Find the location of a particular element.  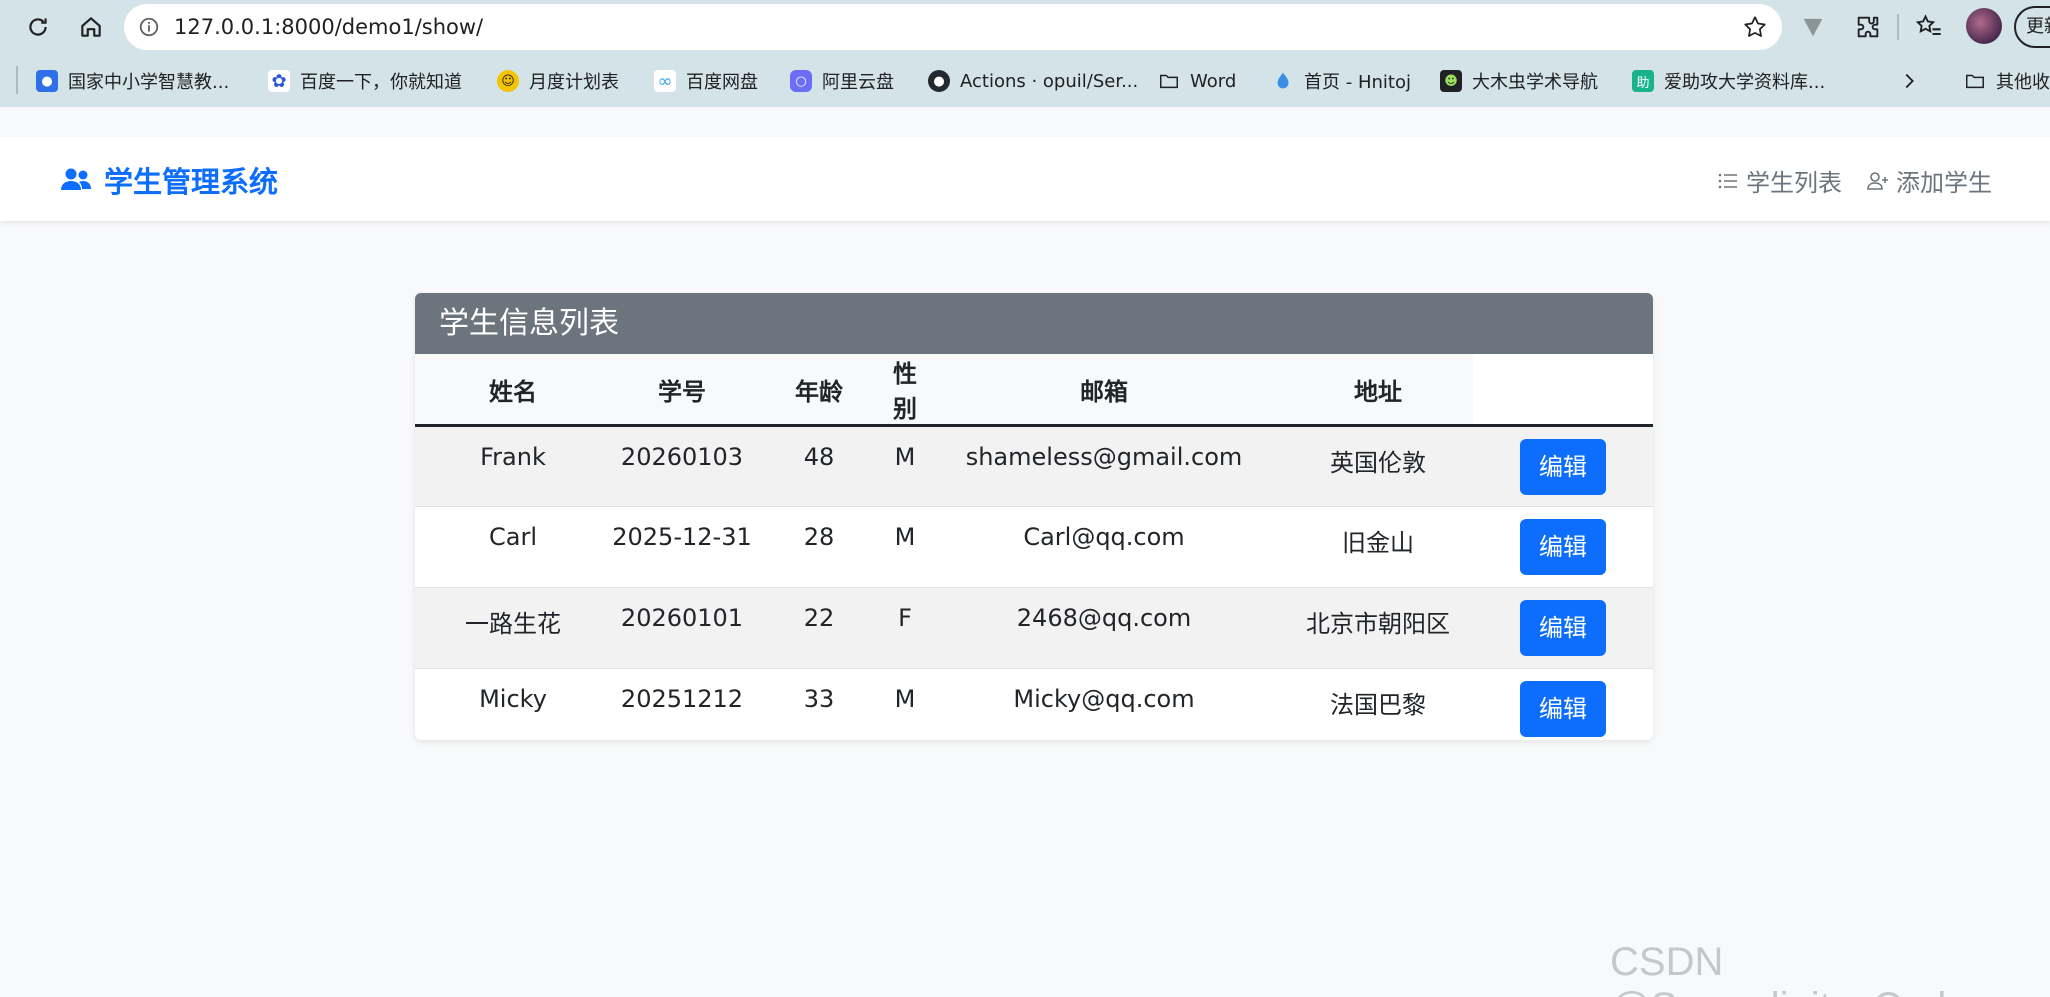

bookmark-baidu: ✿ 百度一下，你就知道 is located at coordinates (365, 81).